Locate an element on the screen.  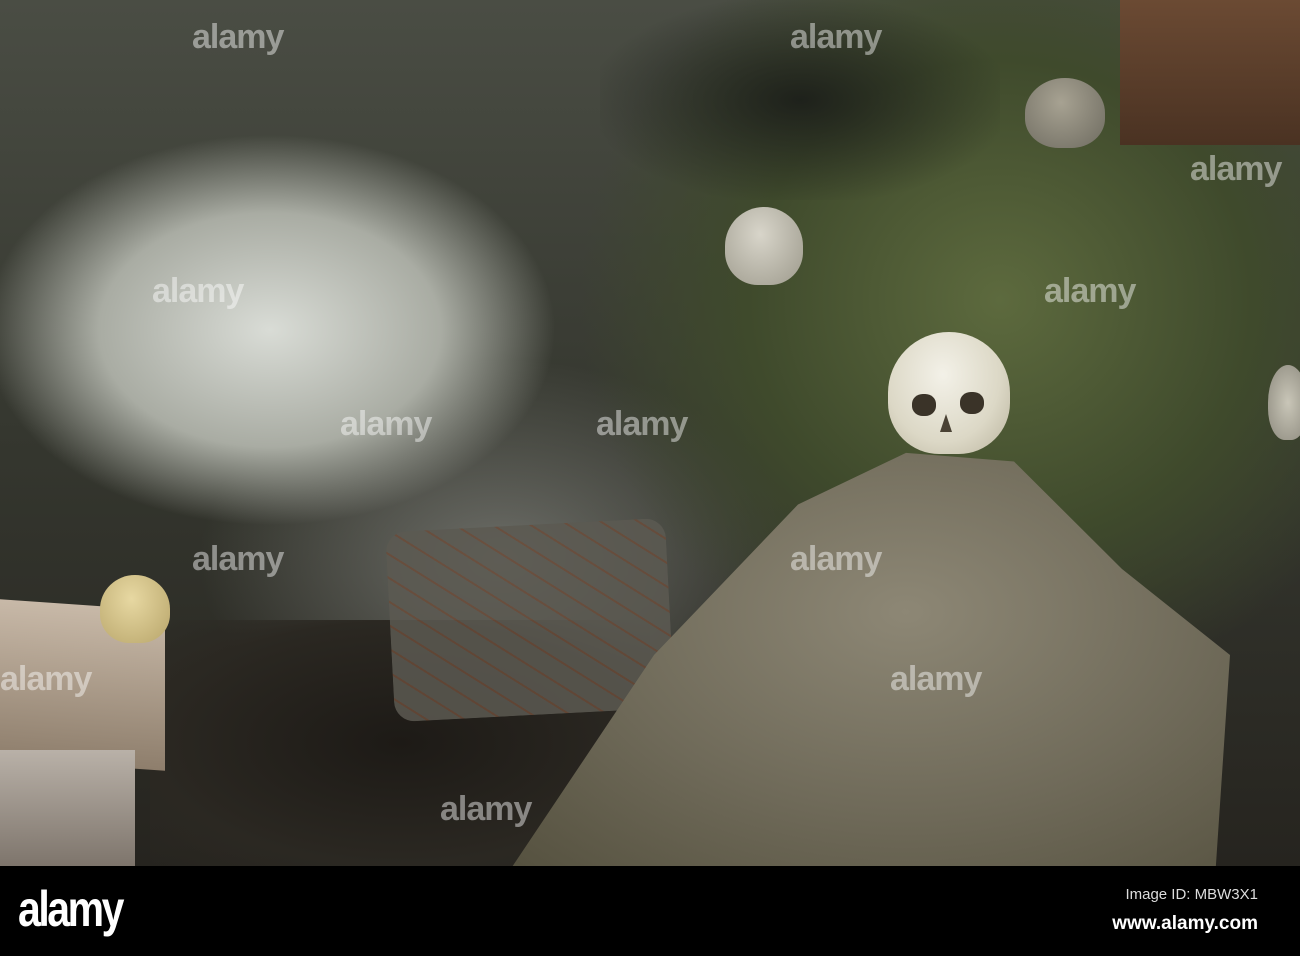
footer-bar: alamy Image ID: MBW3X1 www.alamy.com is located at coordinates (650, 911).